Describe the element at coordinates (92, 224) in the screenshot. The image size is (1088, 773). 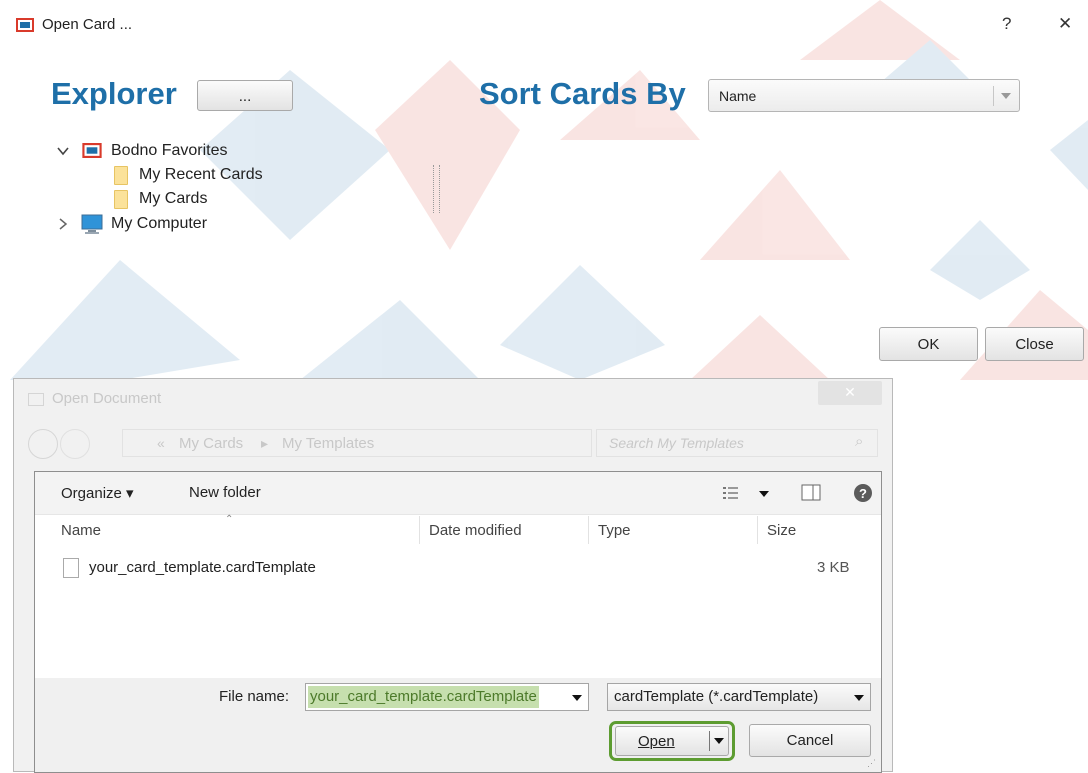
I see `computer-icon` at that location.